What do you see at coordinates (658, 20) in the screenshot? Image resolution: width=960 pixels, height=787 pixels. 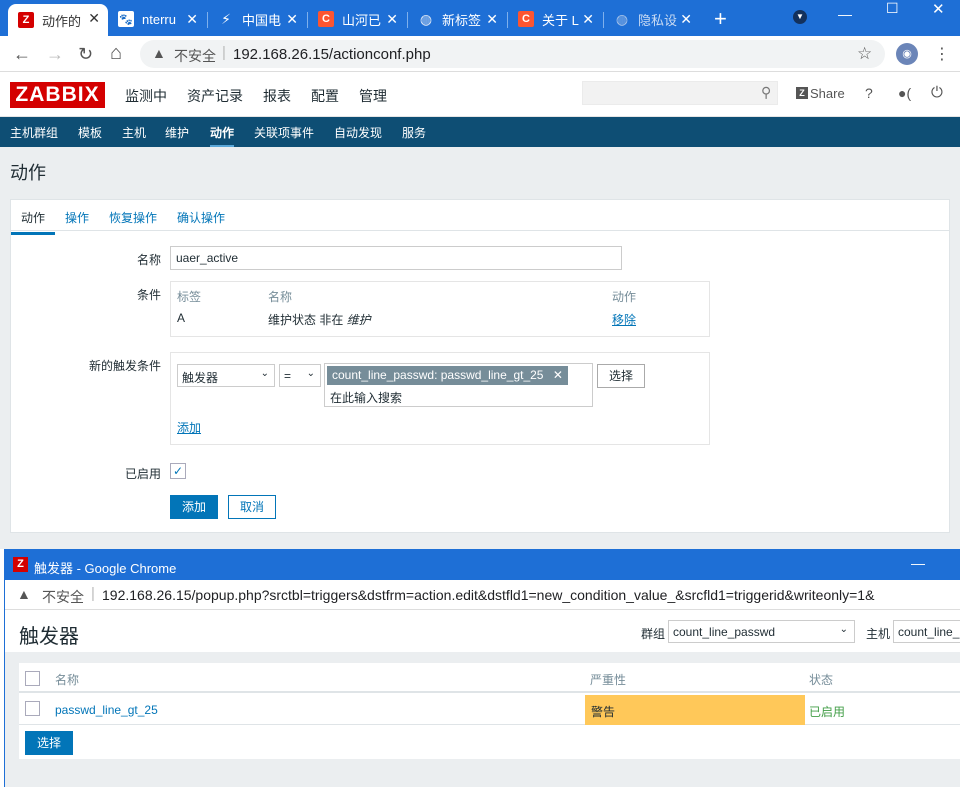 I see `tab-label: 隐私设` at bounding box center [658, 20].